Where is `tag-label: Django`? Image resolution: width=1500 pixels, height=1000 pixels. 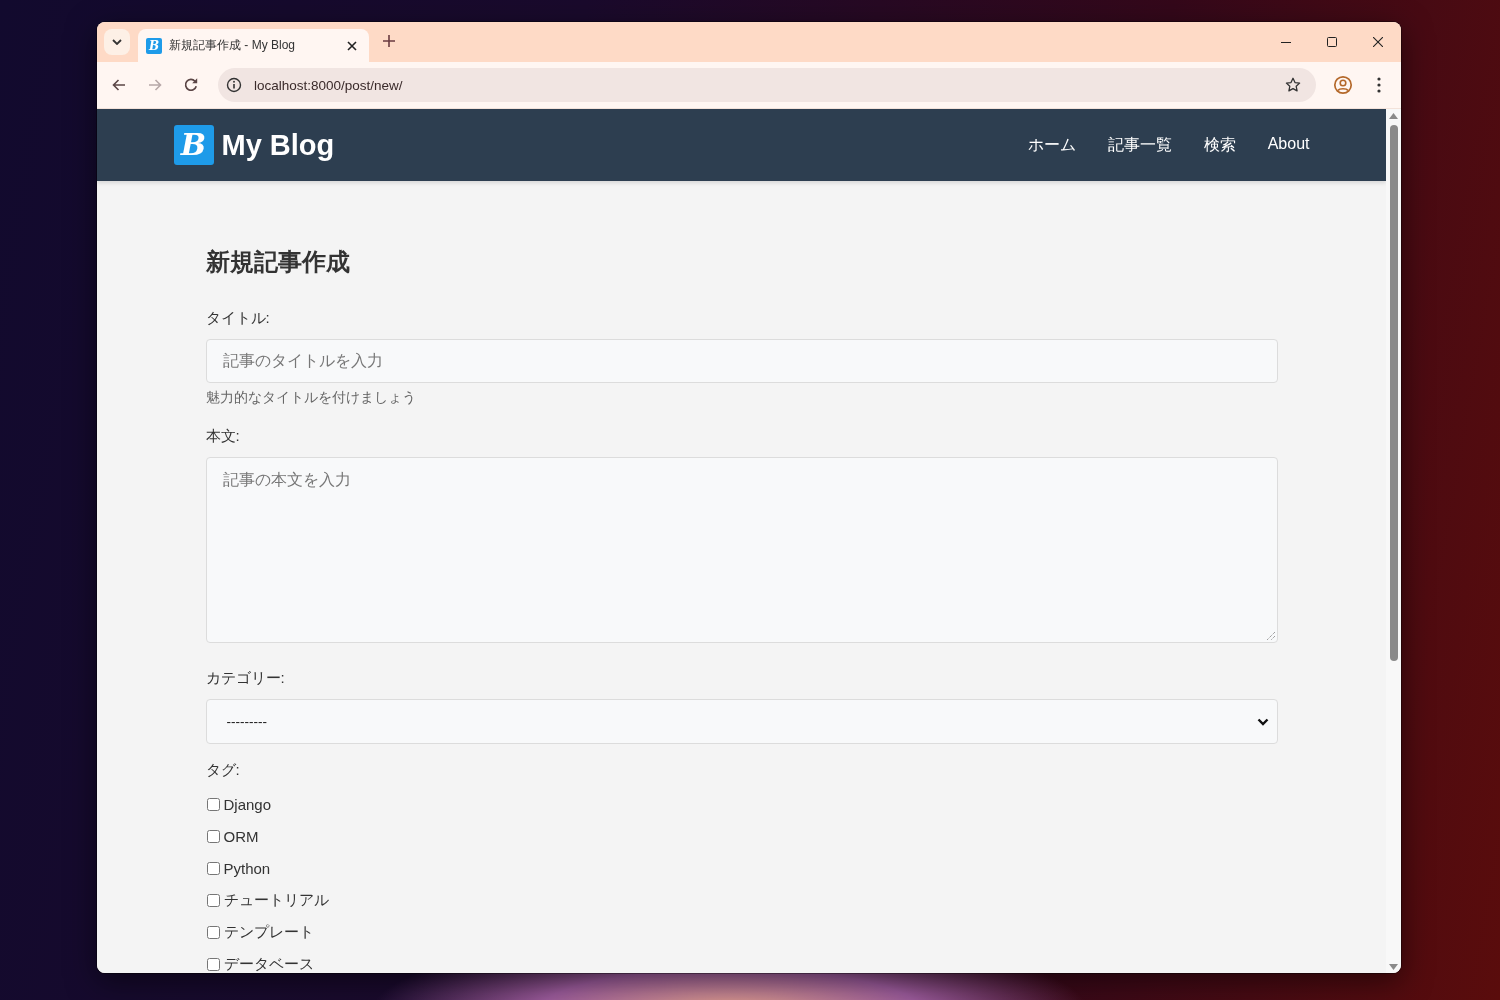 tag-label: Django is located at coordinates (247, 804).